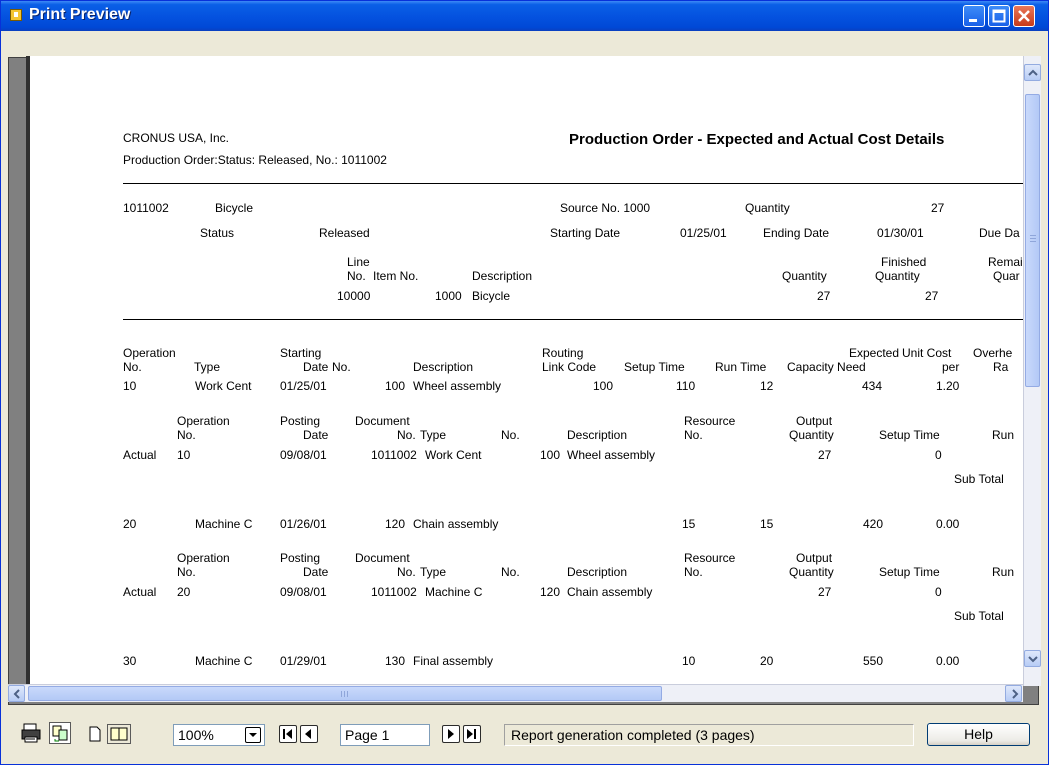  I want to click on source-no: Source No. 1000, so click(605, 208).